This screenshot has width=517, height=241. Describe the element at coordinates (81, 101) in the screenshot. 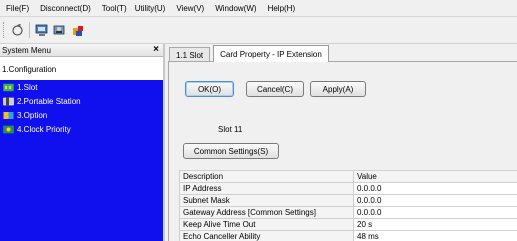

I see `tree-item-portable-station: 2.Portable Station` at that location.